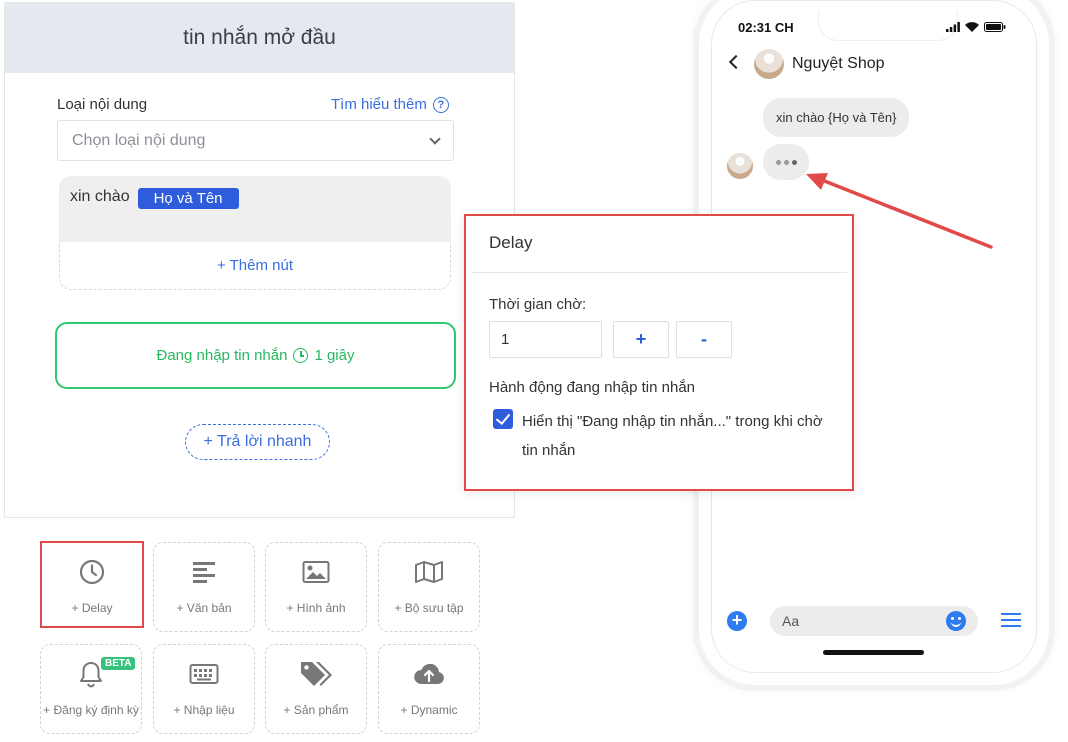 Image resolution: width=1068 pixels, height=742 pixels. I want to click on increment-button: +, so click(641, 339).